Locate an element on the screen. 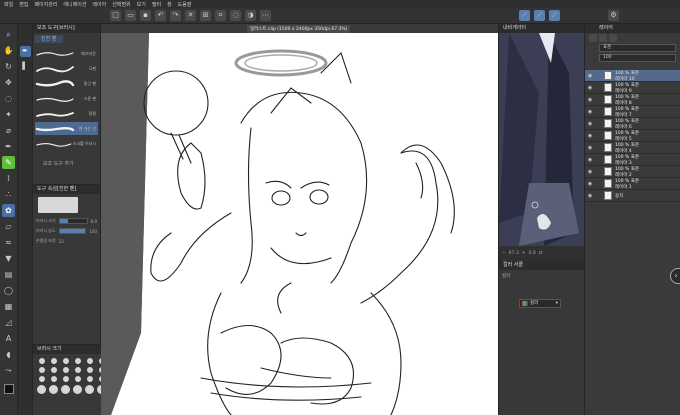 Image resolution: width=680 pixels, height=415 pixels. decoration-icon: ✿ is located at coordinates (8, 210).